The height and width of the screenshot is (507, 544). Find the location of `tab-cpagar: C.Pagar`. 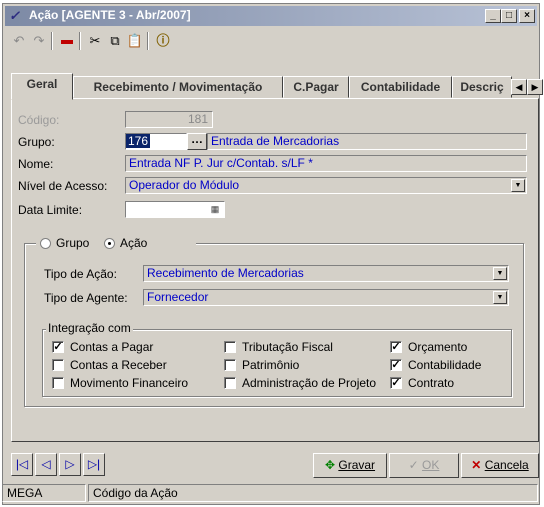

tab-cpagar: C.Pagar is located at coordinates (316, 87).